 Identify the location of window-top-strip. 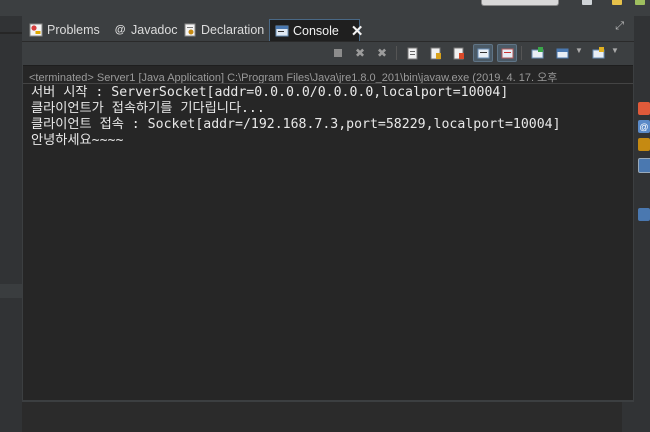
(325, 8).